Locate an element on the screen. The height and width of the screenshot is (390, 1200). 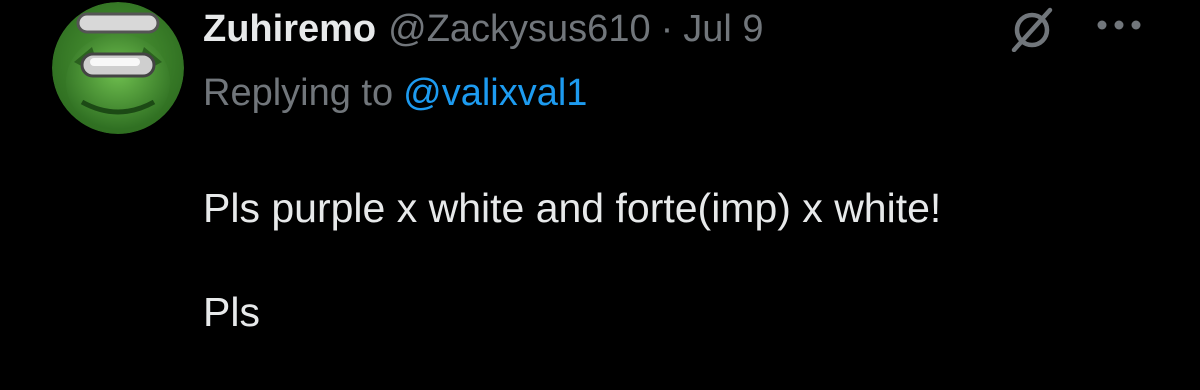
green-crewmate-avatar-icon is located at coordinates (118, 68).